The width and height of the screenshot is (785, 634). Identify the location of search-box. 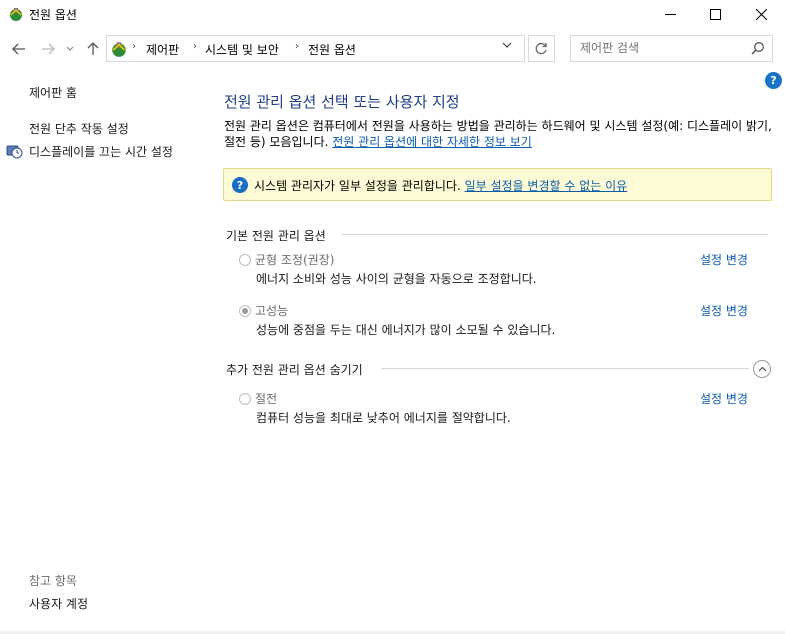
(671, 48).